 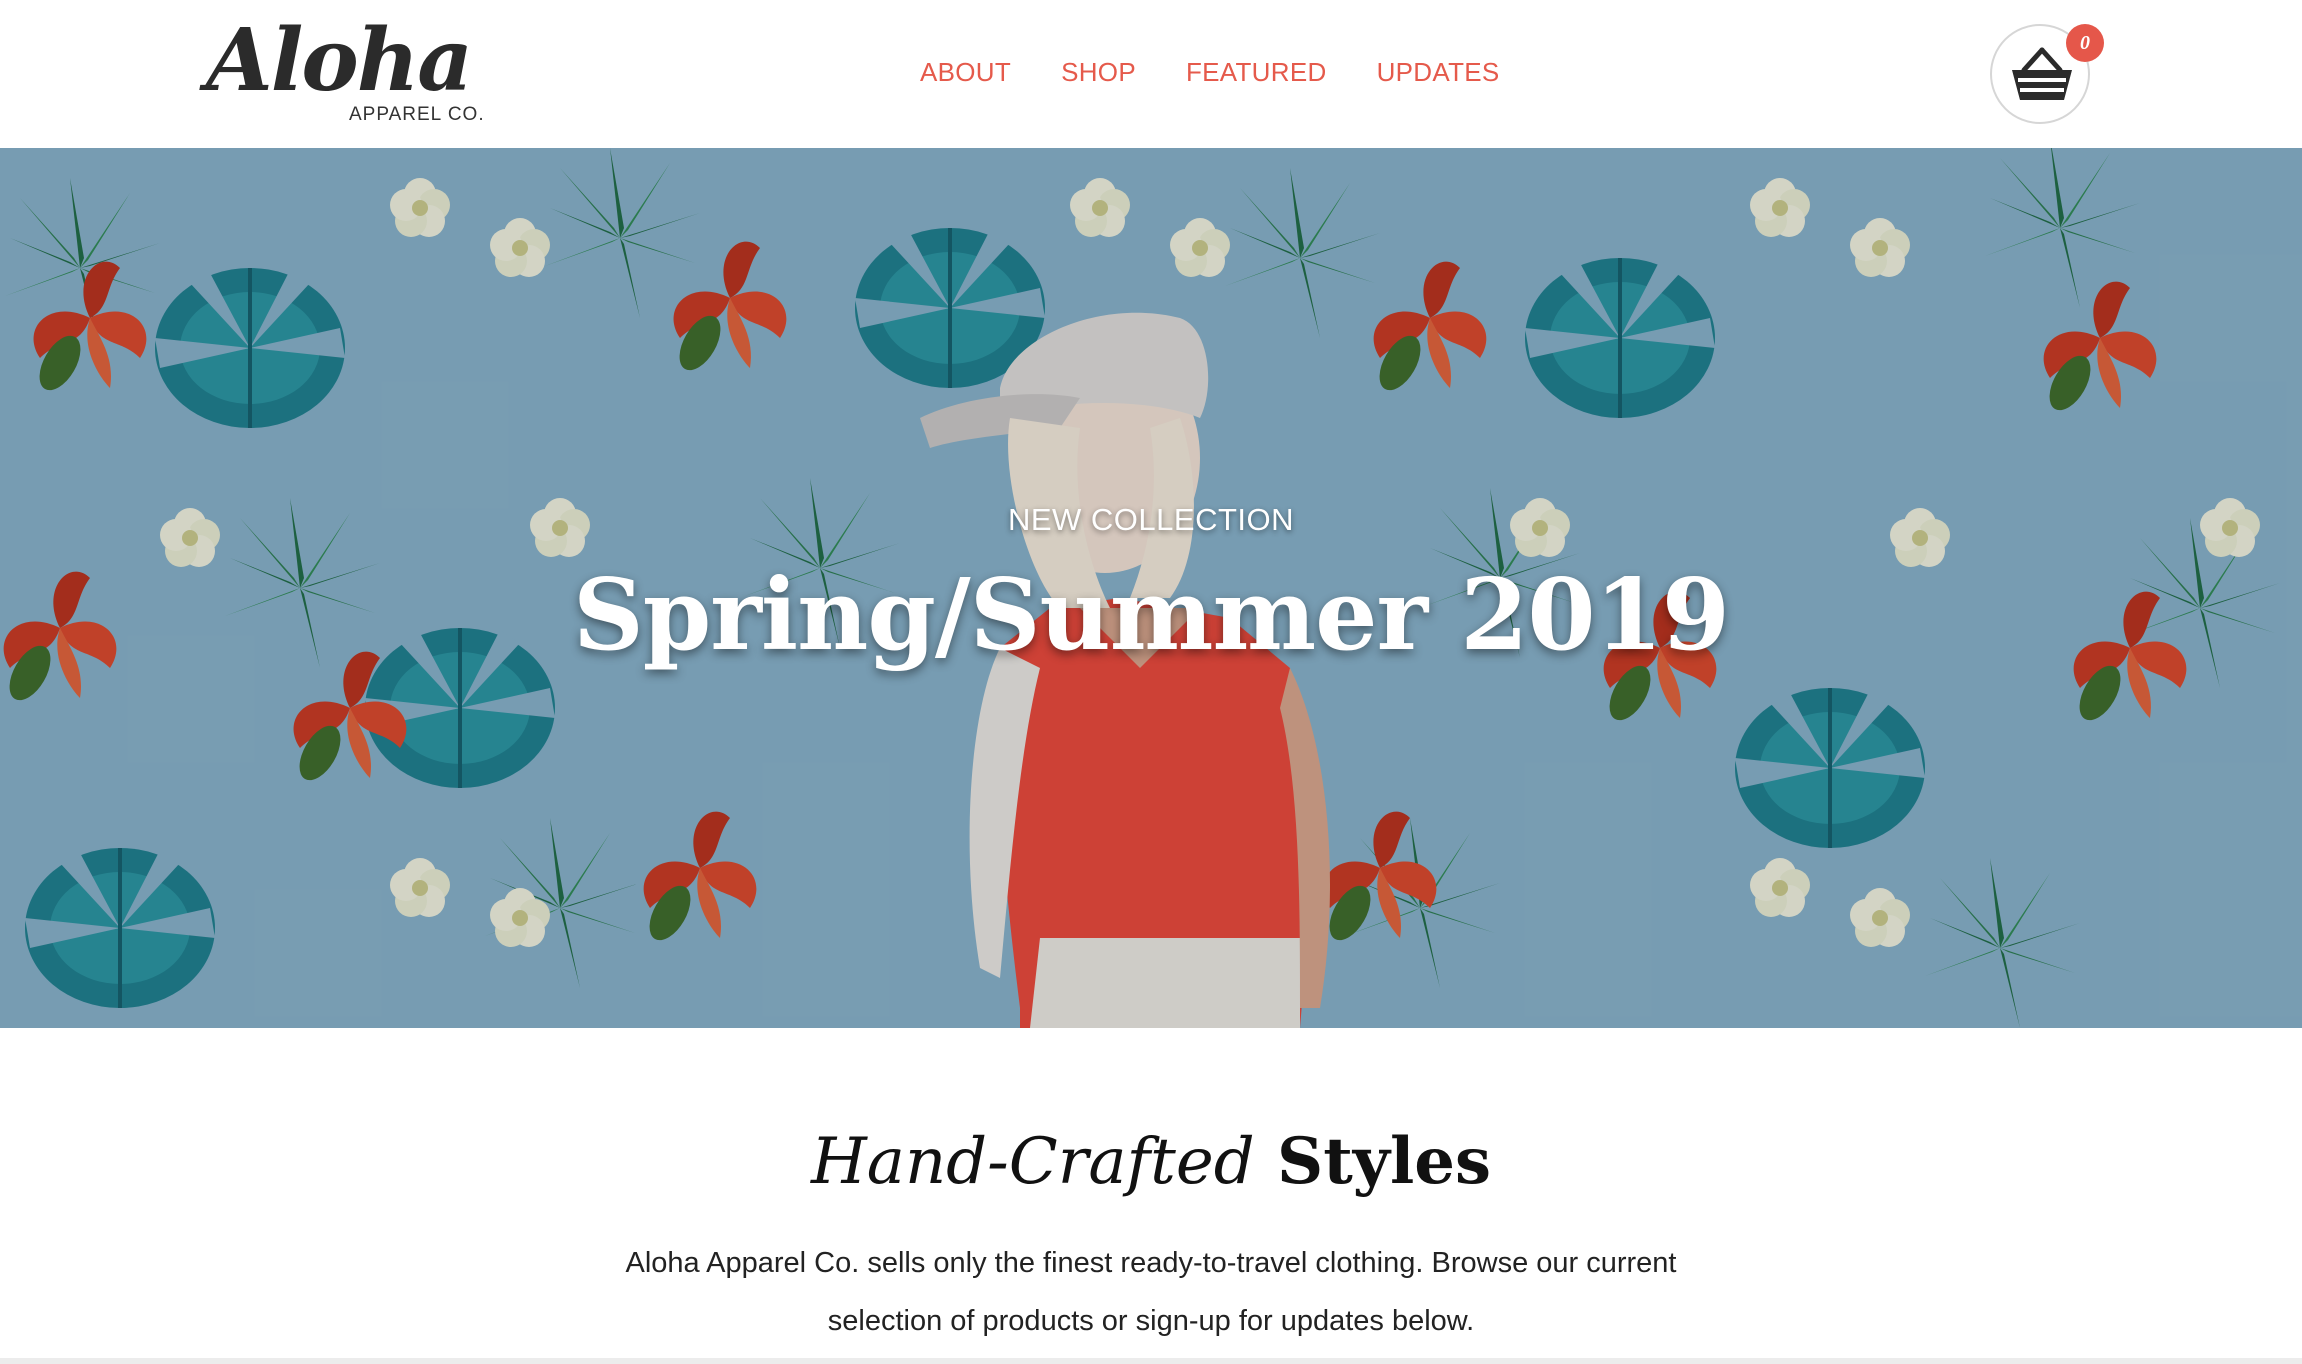 What do you see at coordinates (2085, 43) in the screenshot?
I see `cart-count-badge: 0` at bounding box center [2085, 43].